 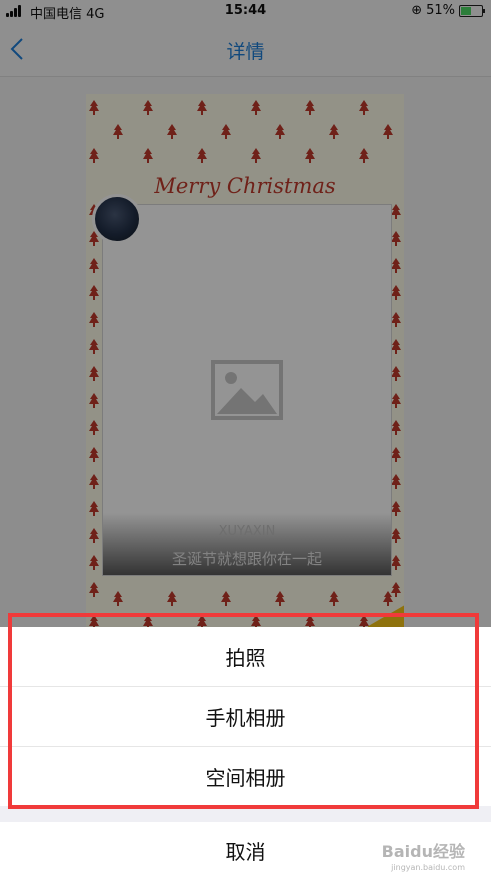 I want to click on take-photo-option: 拍照, so click(x=245, y=657).